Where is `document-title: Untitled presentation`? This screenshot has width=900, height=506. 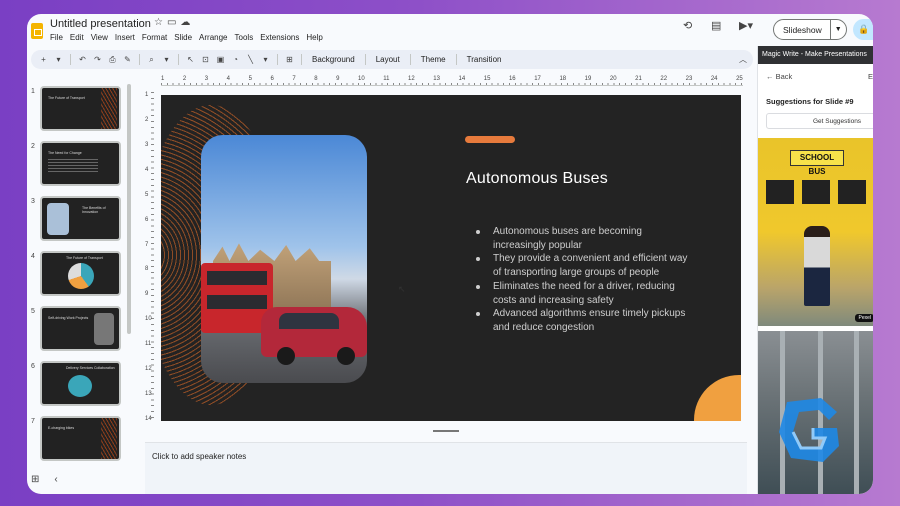
document-title: Untitled presentation is located at coordinates (100, 24).